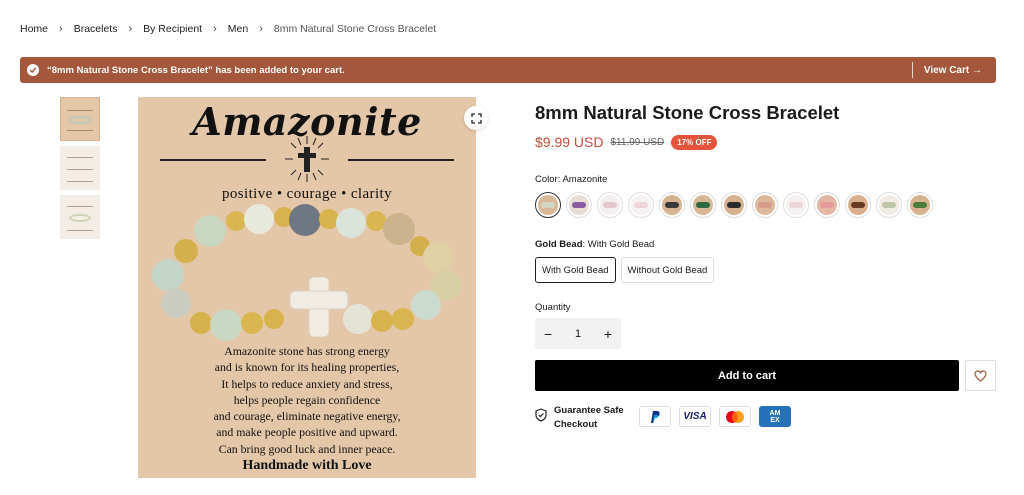  I want to click on compare-price: $11.99 USD, so click(637, 142).